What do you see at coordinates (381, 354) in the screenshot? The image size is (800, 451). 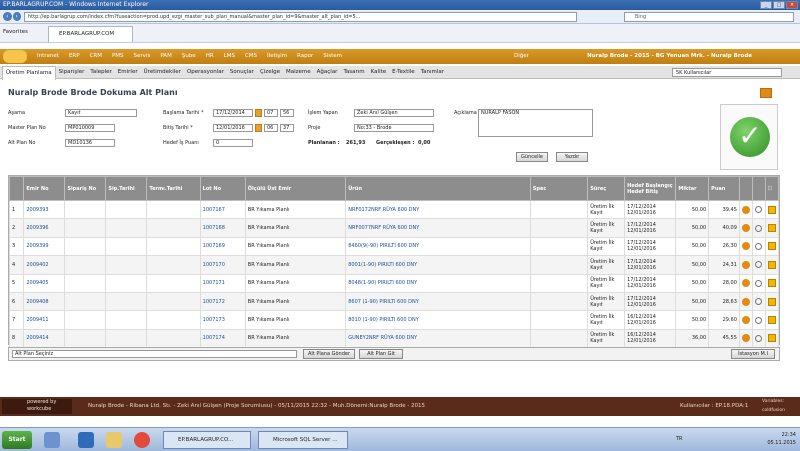 I see `go-alt-plan-button: Alt Plan Git` at bounding box center [381, 354].